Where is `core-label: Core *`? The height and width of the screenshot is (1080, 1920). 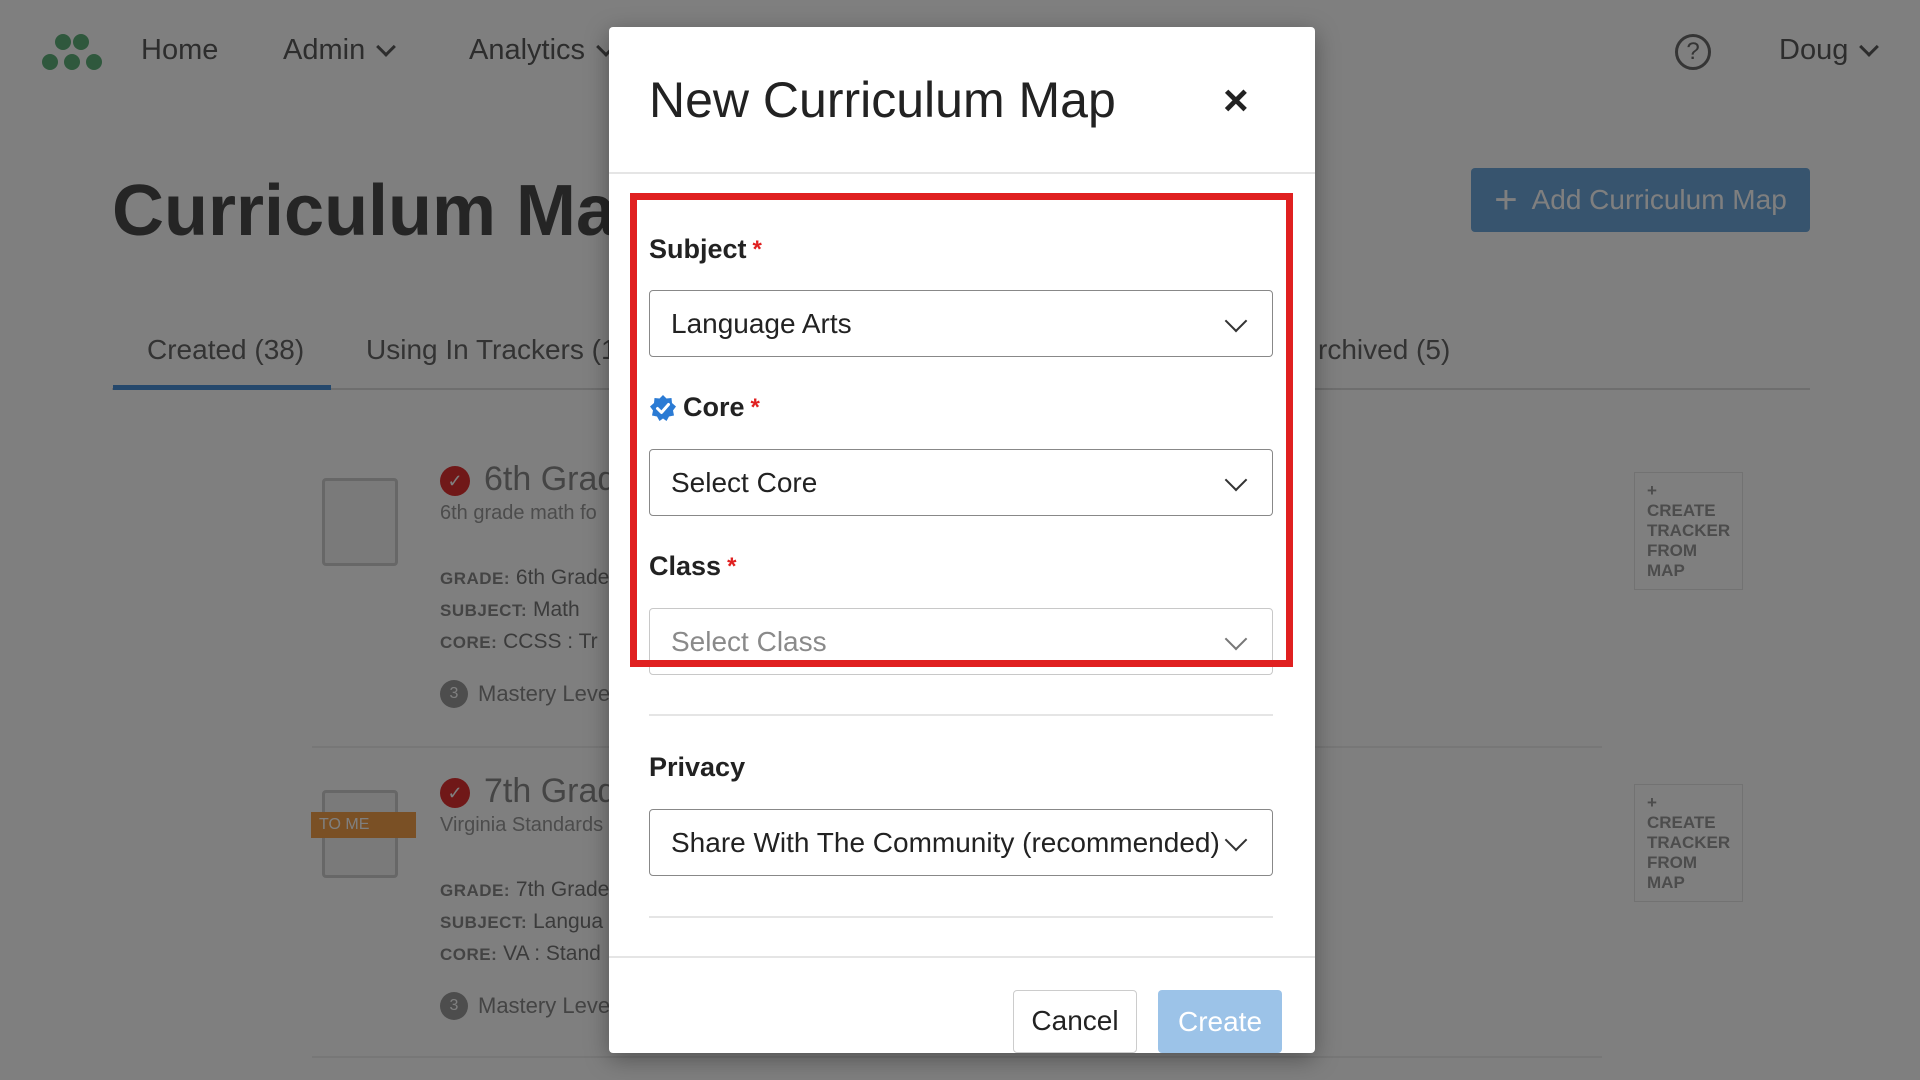 core-label: Core * is located at coordinates (704, 407).